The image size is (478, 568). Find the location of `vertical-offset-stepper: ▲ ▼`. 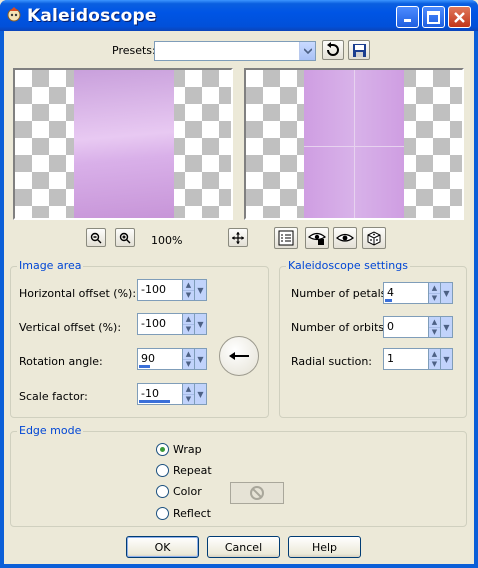

vertical-offset-stepper: ▲ ▼ is located at coordinates (189, 324).